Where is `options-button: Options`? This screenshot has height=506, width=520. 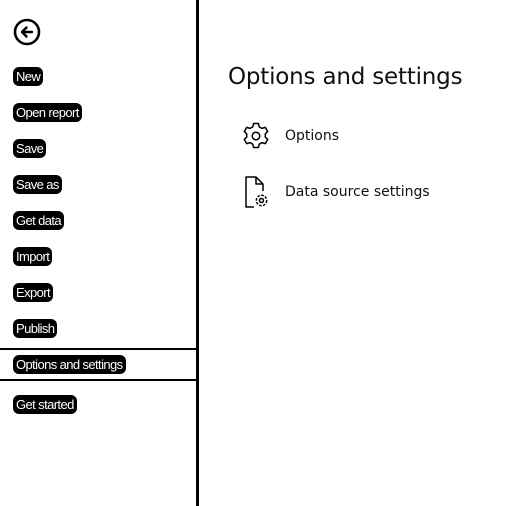
options-button: Options is located at coordinates (369, 138).